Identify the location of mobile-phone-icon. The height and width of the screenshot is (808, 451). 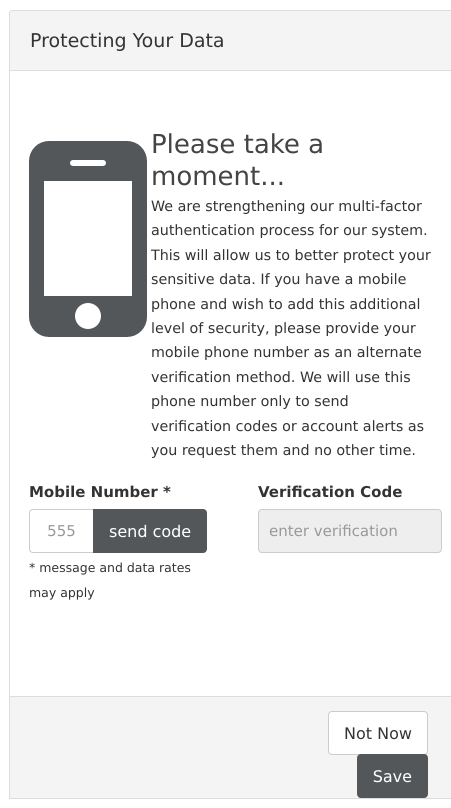
(88, 239).